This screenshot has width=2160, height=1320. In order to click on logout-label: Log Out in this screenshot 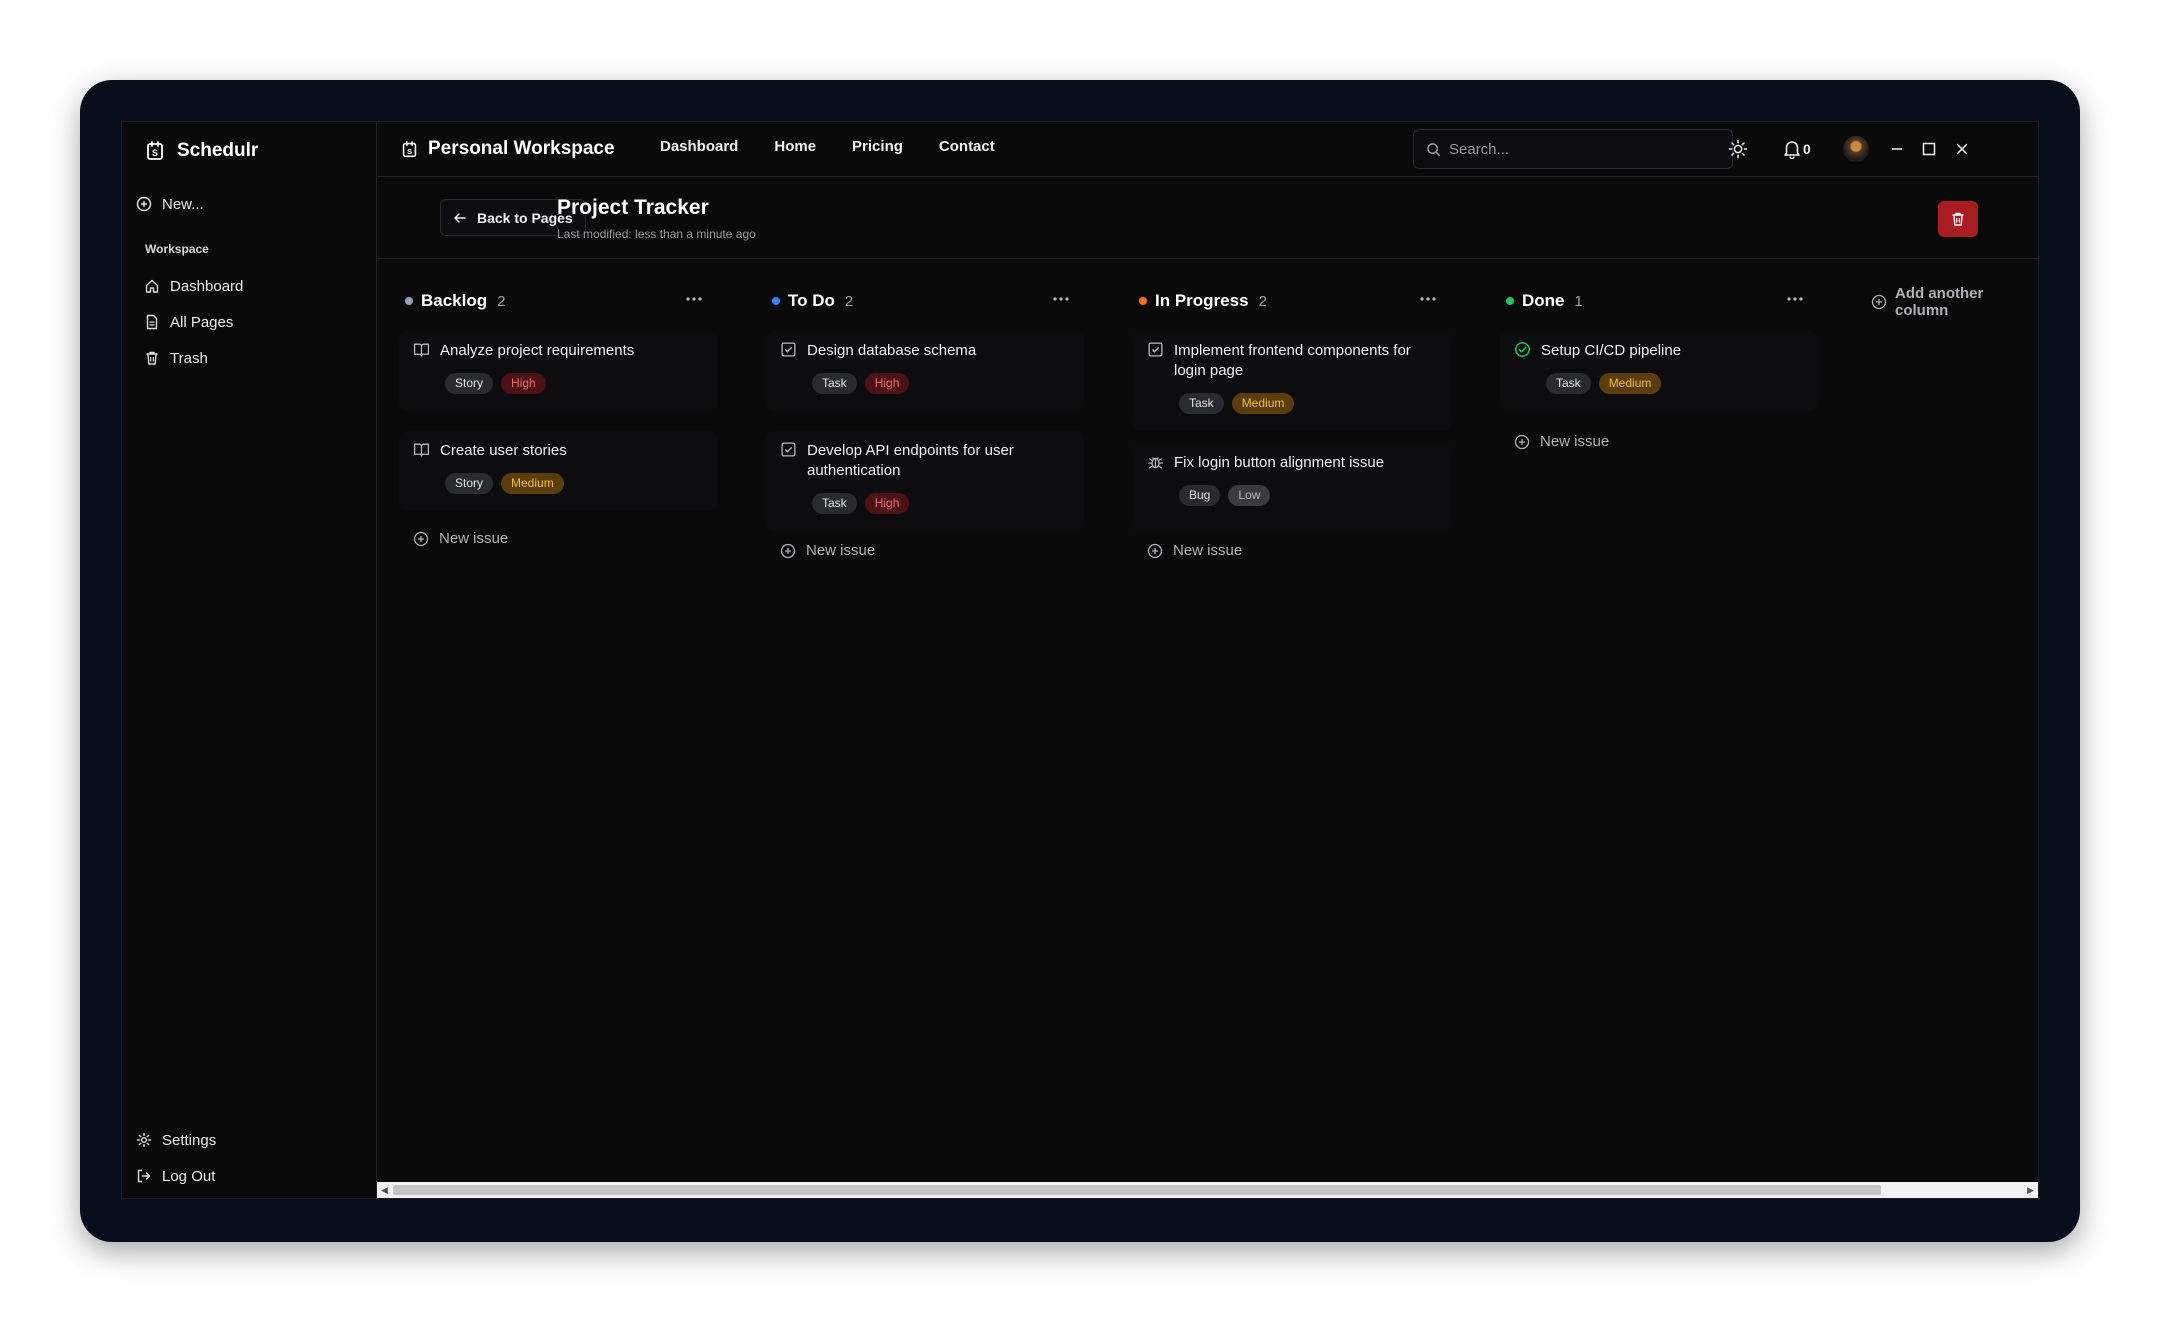, I will do `click(189, 1176)`.